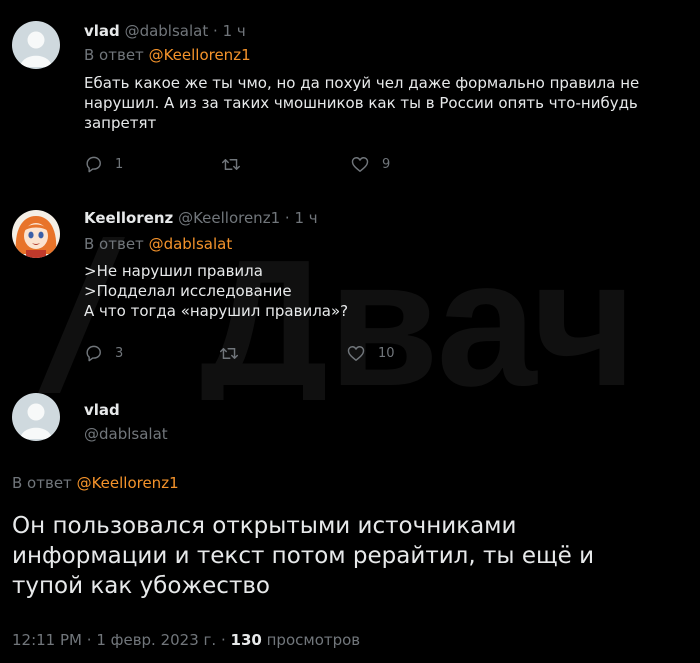 The image size is (700, 663). Describe the element at coordinates (370, 164) in the screenshot. I see `like-button: 9` at that location.